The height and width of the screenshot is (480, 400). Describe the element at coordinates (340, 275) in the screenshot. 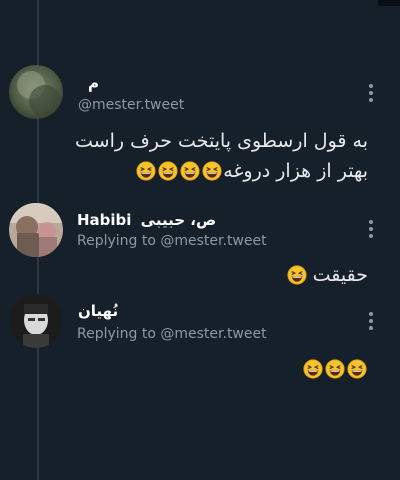

I see `tweet-text-fragment: حقیقت` at that location.